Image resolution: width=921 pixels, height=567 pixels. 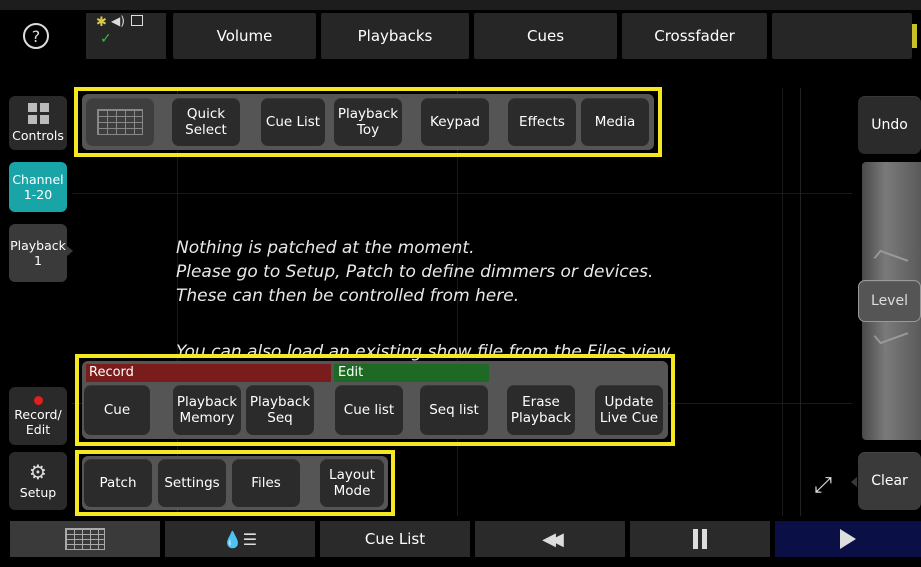 I want to click on media-button: Media, so click(x=615, y=122).